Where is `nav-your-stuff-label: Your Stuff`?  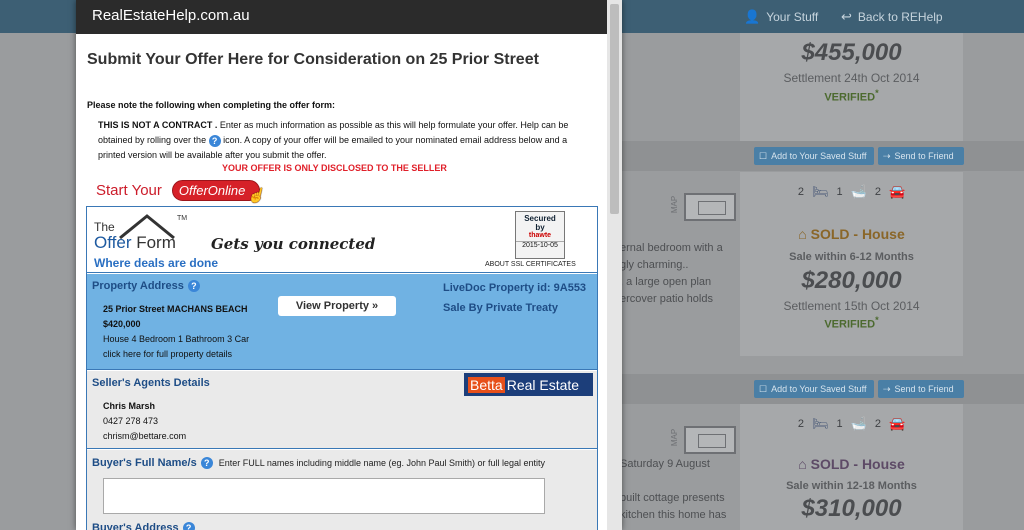 nav-your-stuff-label: Your Stuff is located at coordinates (792, 17).